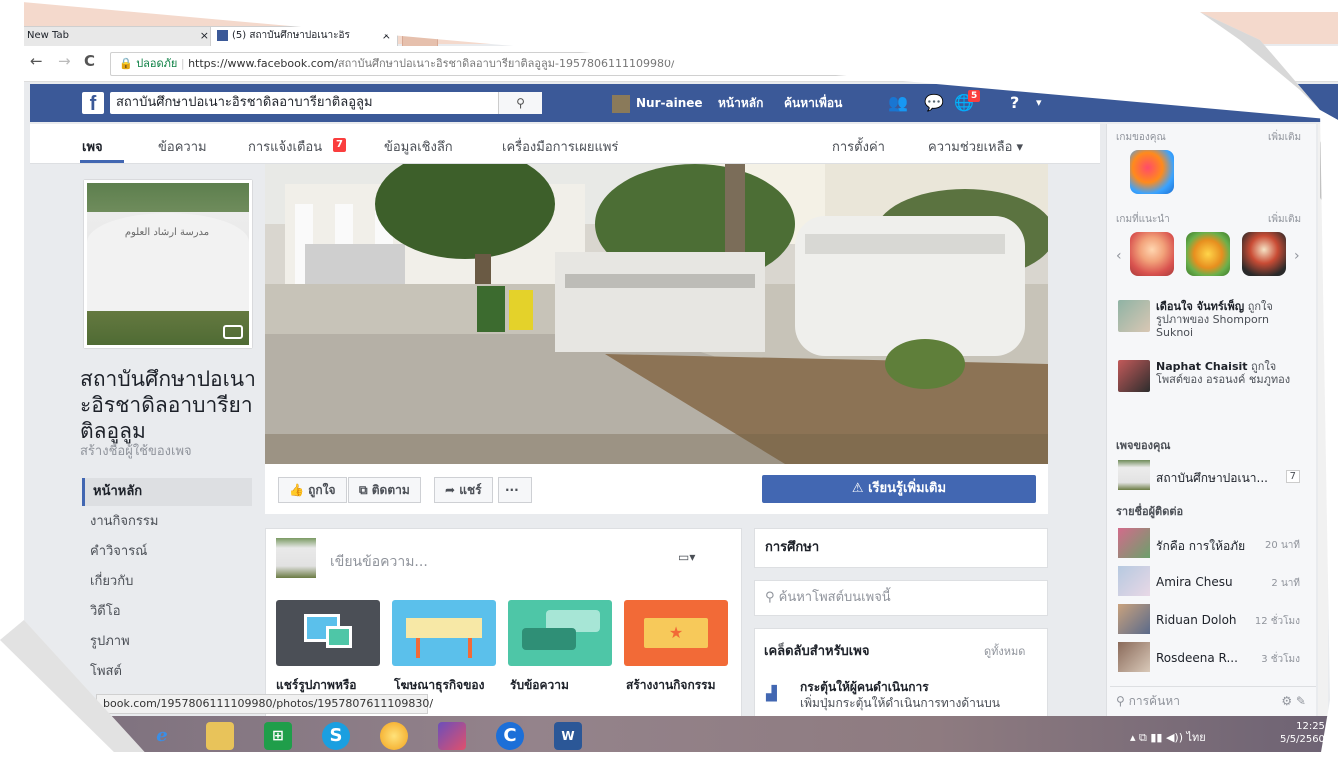  I want to click on contact-row: Riduan Doloh 12 ชั่วโมง, so click(1211, 620).